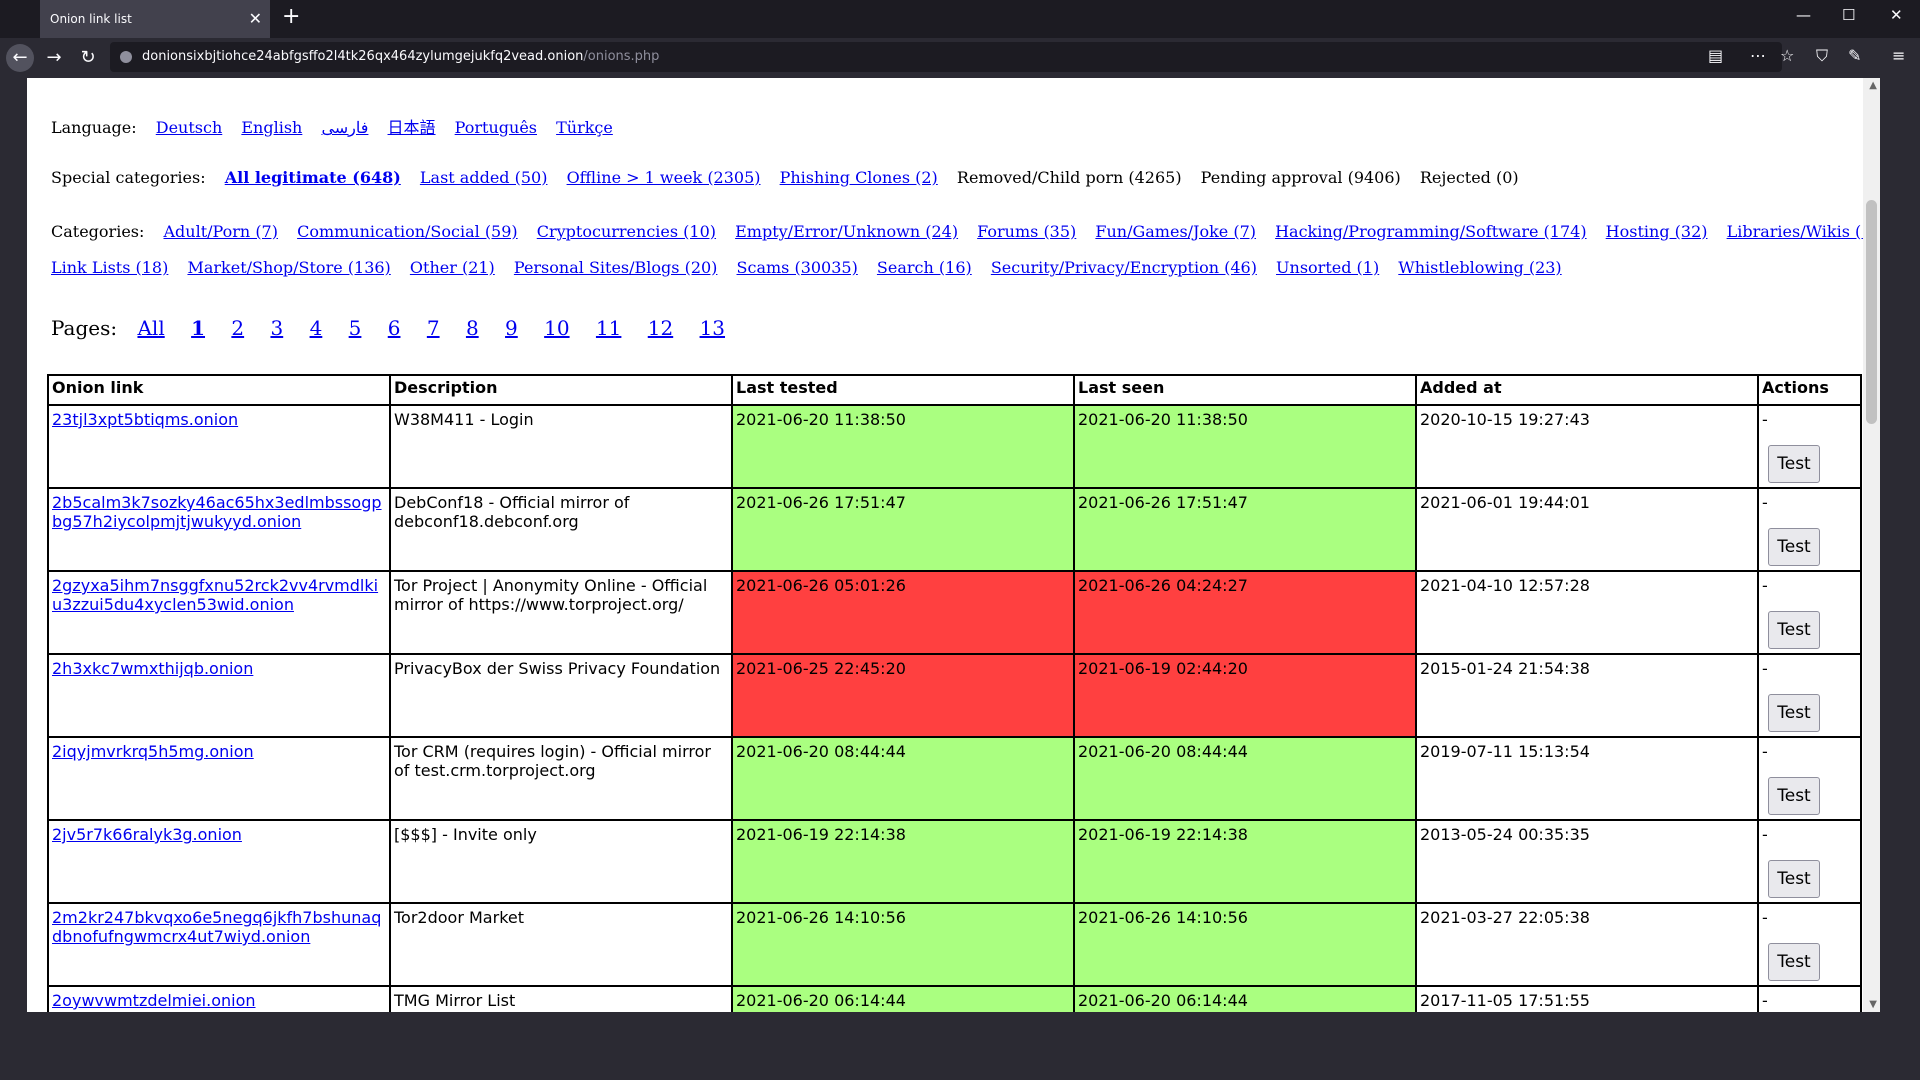  What do you see at coordinates (608, 328) in the screenshot?
I see `page-link: 11` at bounding box center [608, 328].